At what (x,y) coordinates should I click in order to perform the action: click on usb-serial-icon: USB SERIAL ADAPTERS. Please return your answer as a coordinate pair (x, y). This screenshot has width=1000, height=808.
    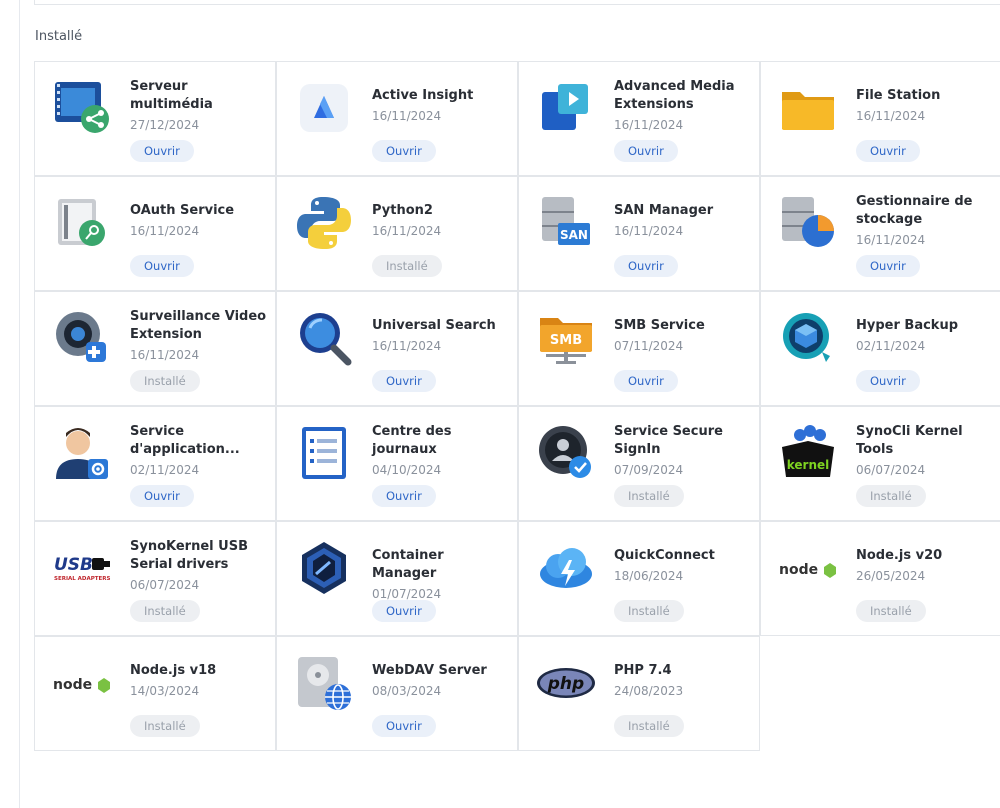
    Looking at the image, I should click on (82, 568).